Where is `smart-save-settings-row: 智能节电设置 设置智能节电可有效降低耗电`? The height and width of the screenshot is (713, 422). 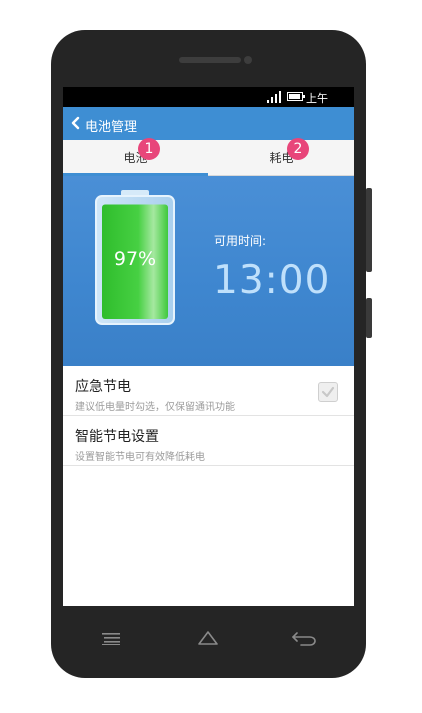 smart-save-settings-row: 智能节电设置 设置智能节电可有效降低耗电 is located at coordinates (208, 441).